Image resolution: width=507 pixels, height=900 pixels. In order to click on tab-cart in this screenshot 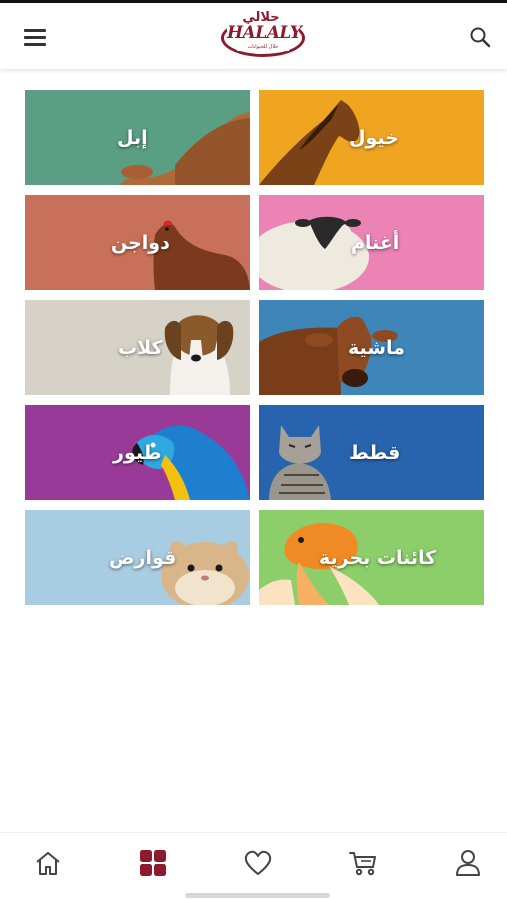, I will do `click(363, 863)`.